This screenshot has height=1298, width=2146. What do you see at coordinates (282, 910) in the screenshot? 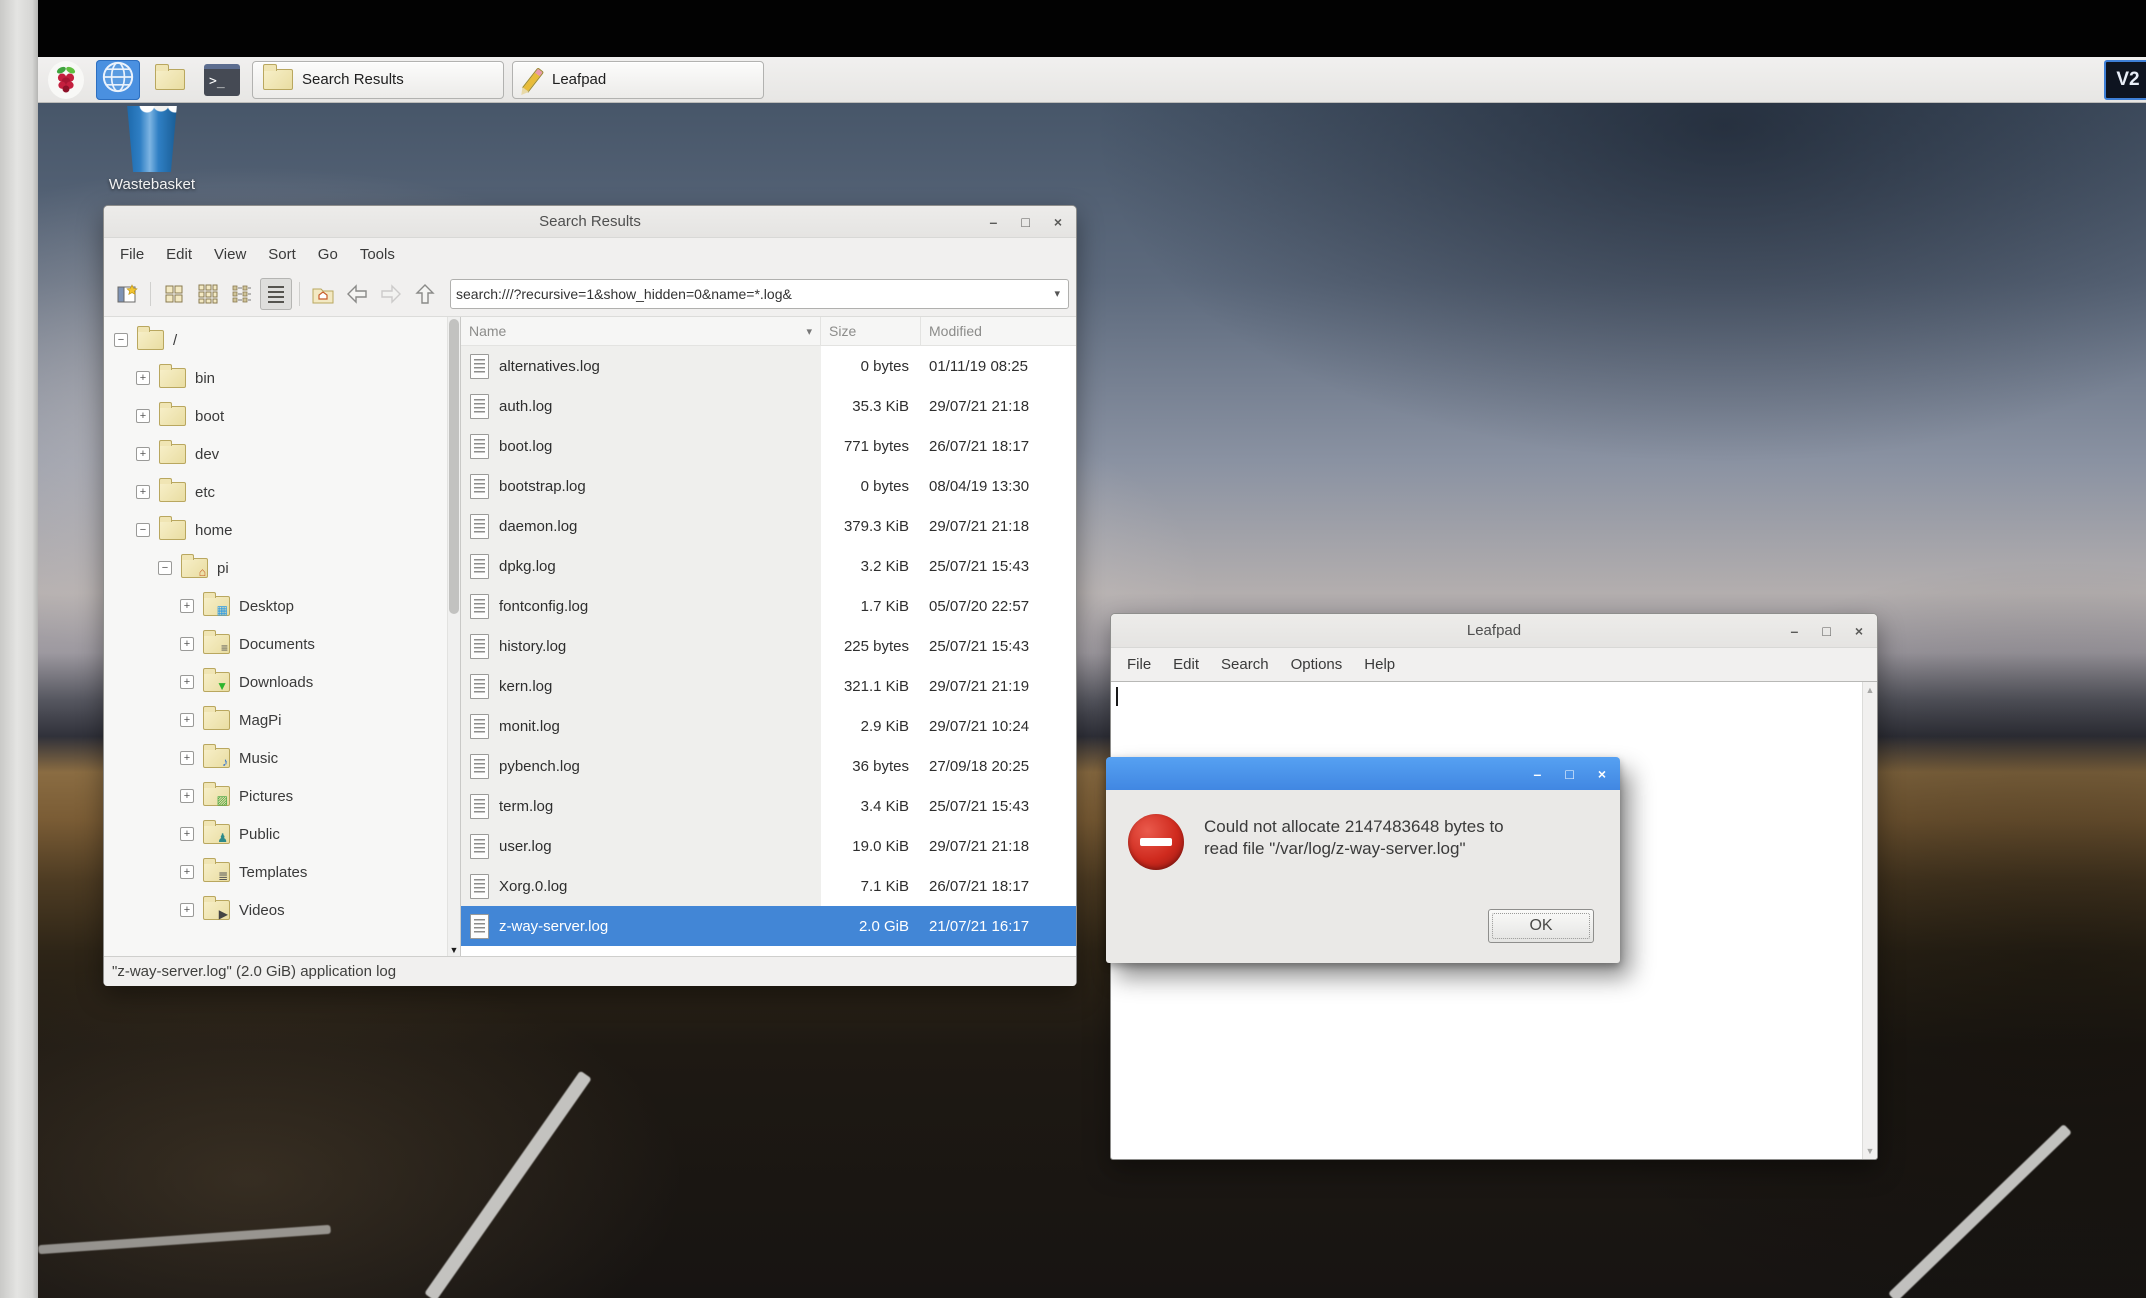
I see `tree-item-videos: + ▶ Videos` at bounding box center [282, 910].